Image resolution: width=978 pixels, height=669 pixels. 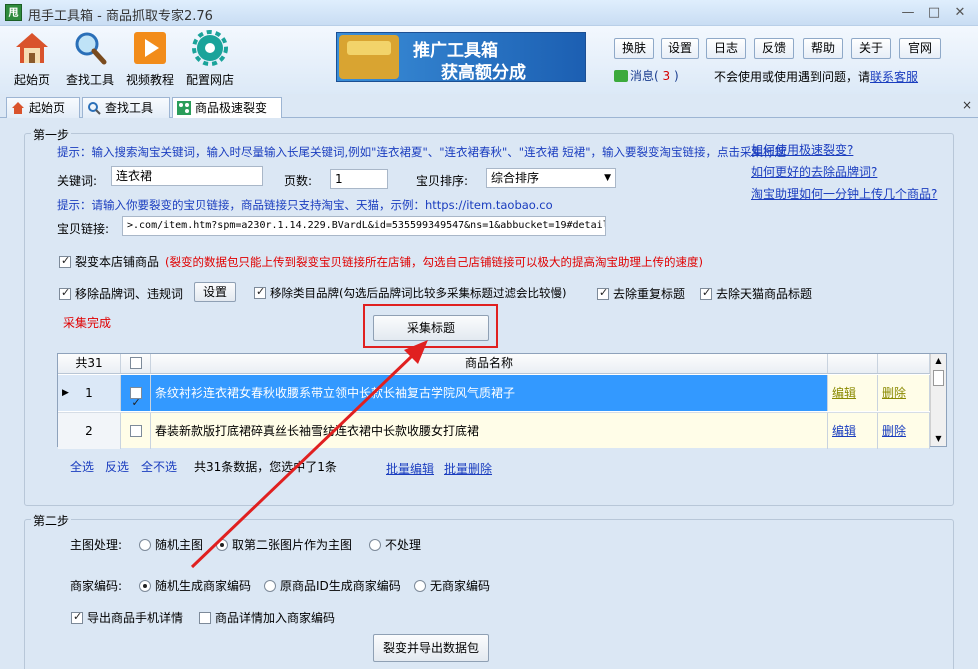 I want to click on remove-tmall-option: 去除天猫商品标题, so click(x=756, y=293).